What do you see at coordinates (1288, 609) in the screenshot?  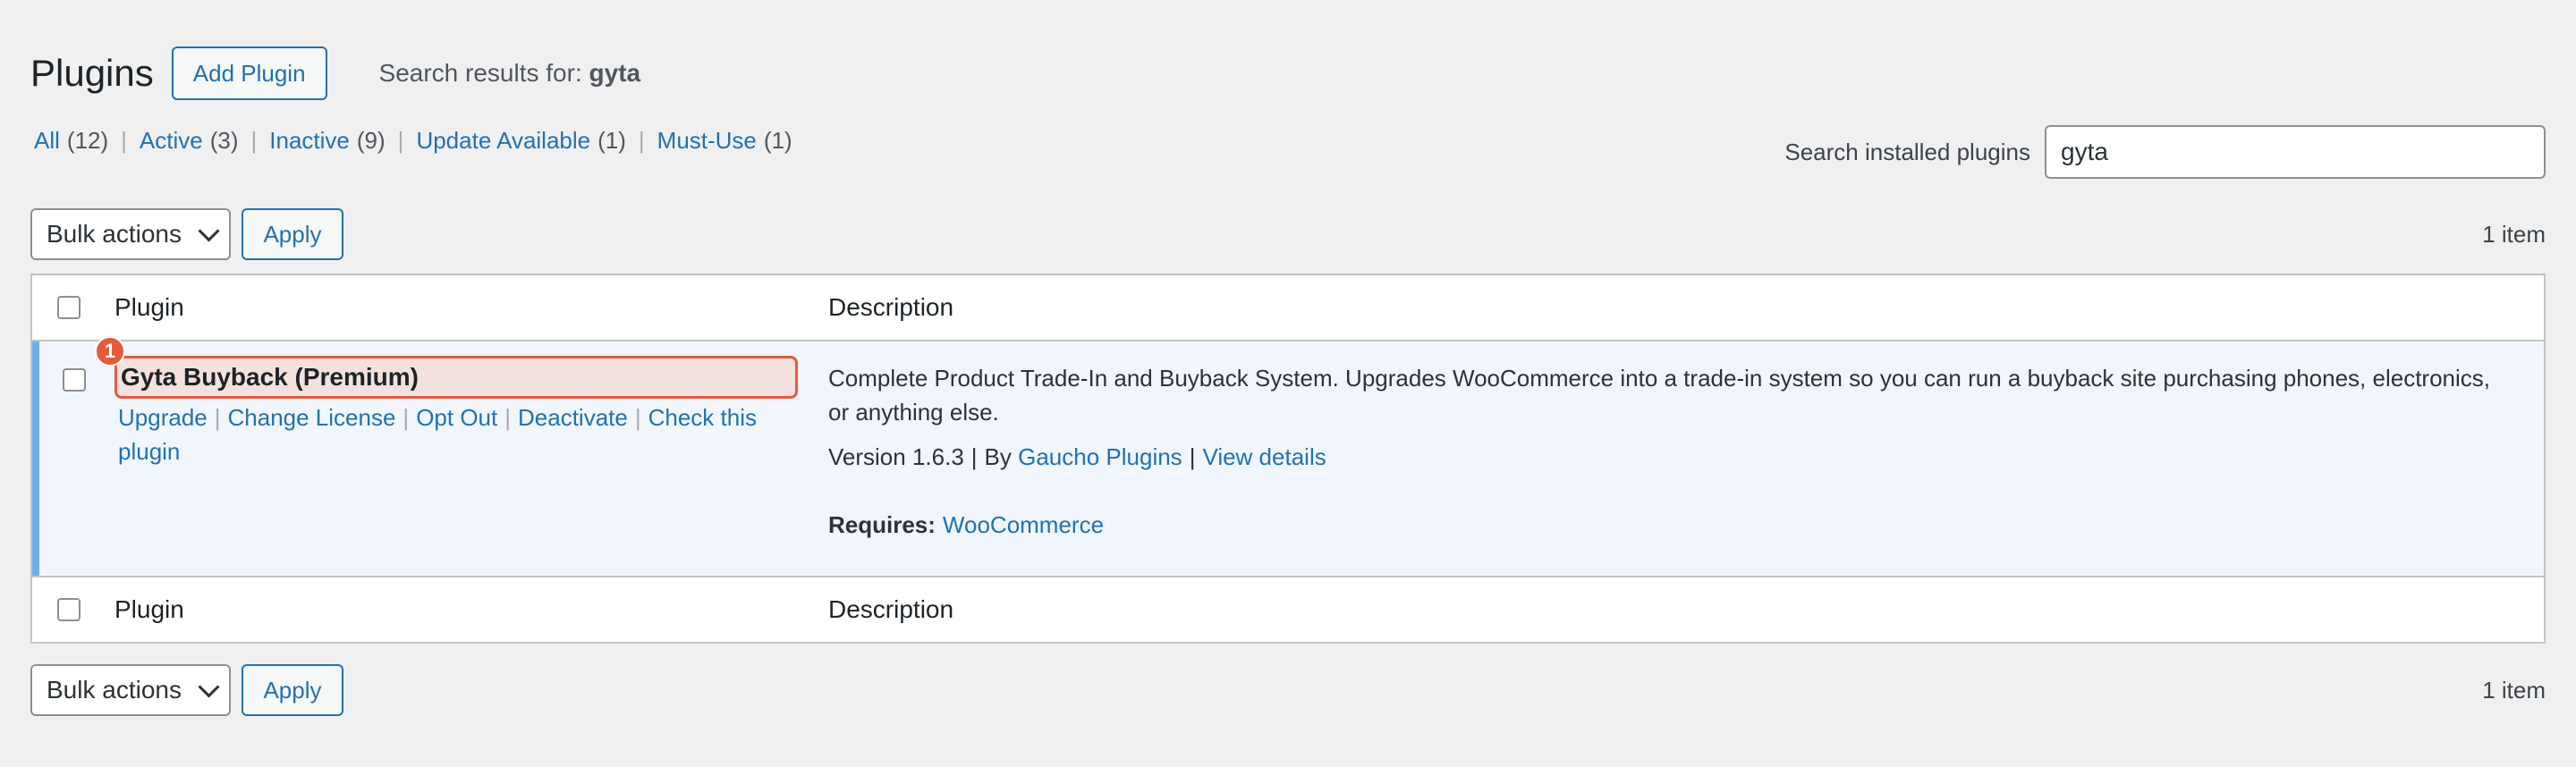 I see `table-footer: Plugin Description` at bounding box center [1288, 609].